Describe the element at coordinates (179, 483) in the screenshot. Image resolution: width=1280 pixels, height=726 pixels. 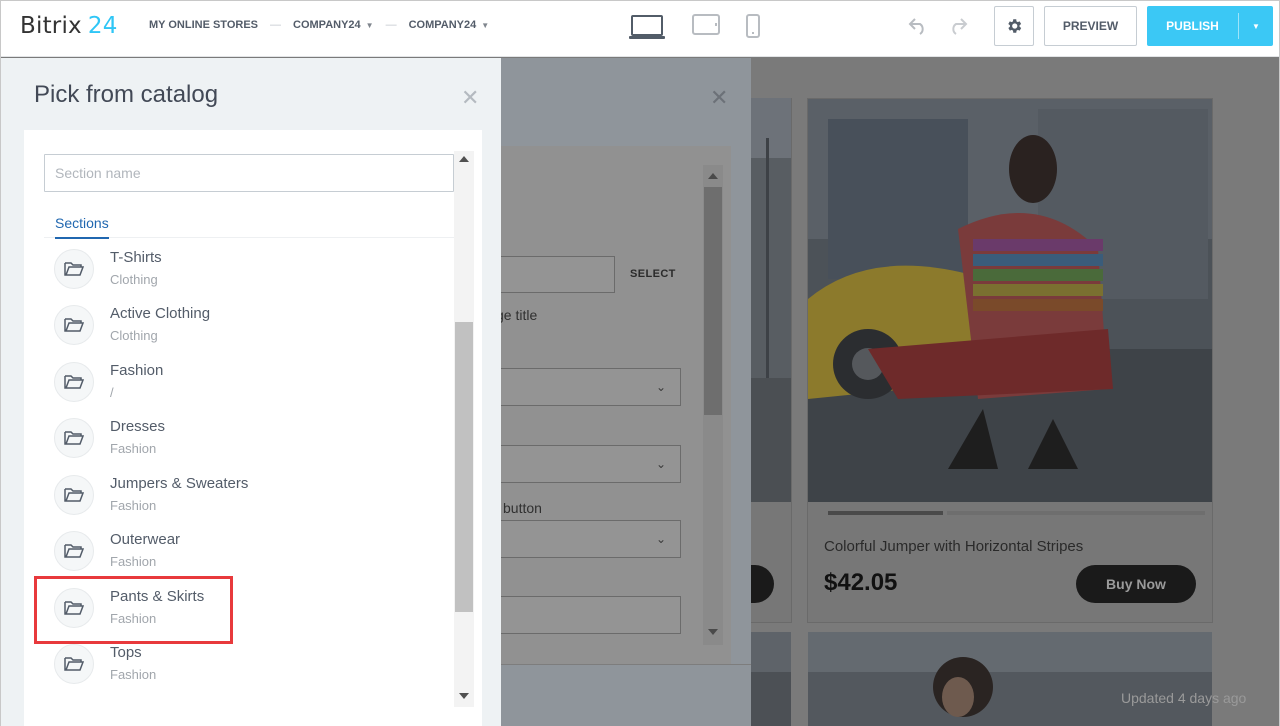
I see `section-name: Jumpers & Sweaters` at that location.